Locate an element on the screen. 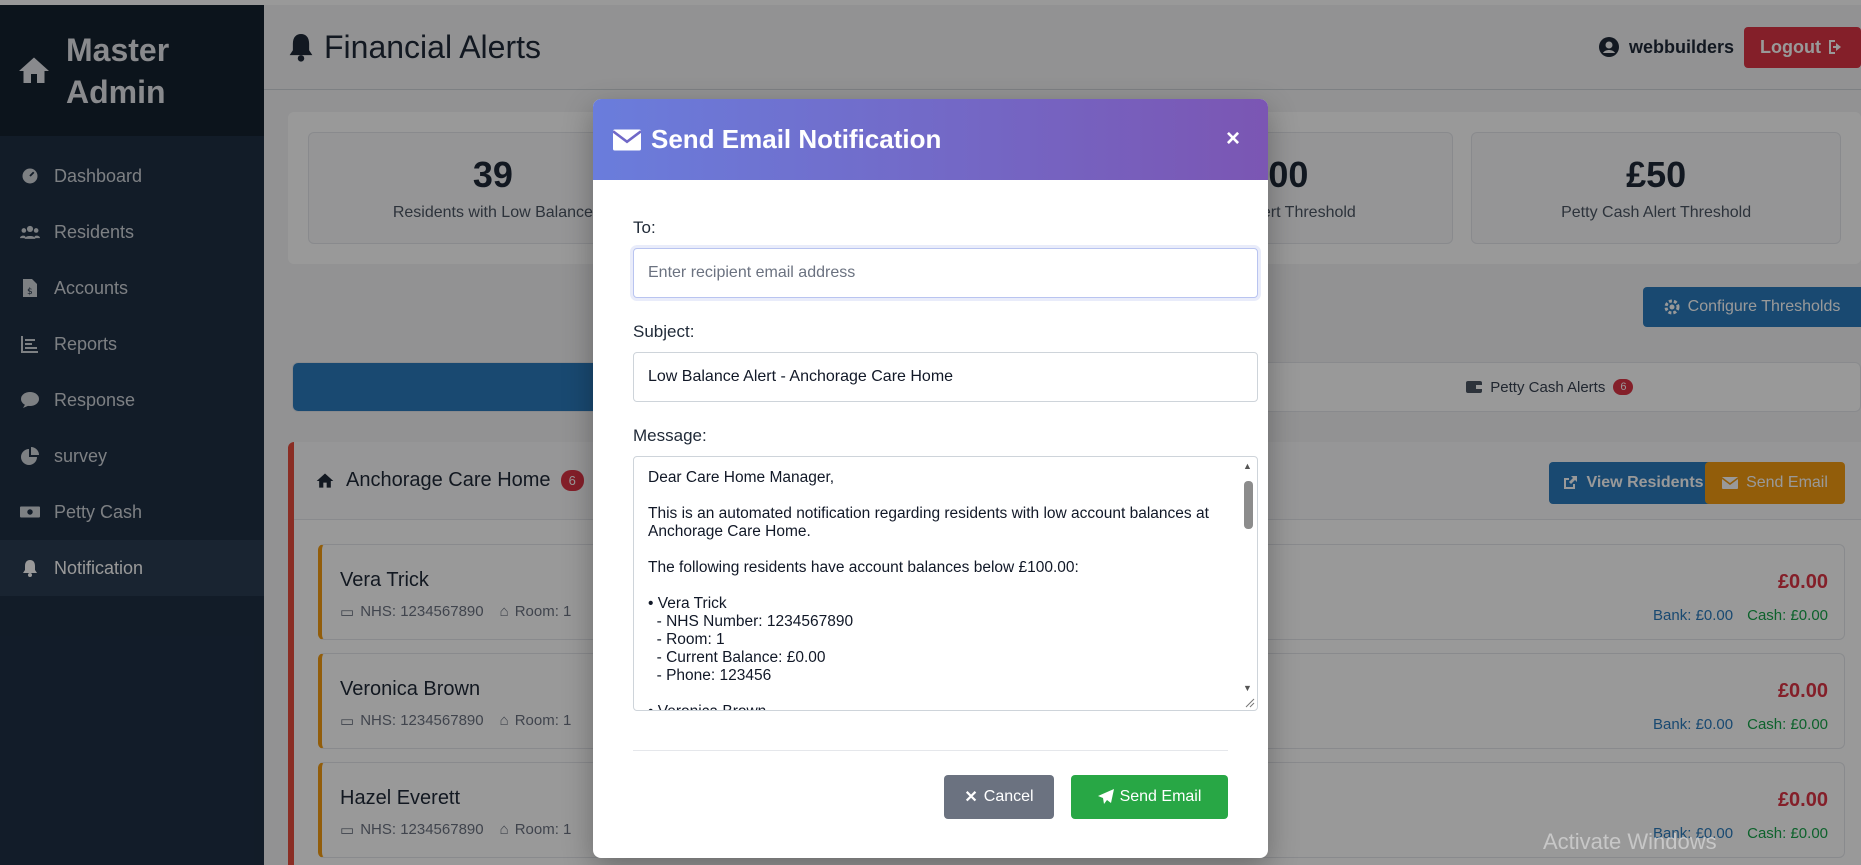  resize-handle-icon is located at coordinates (1249, 702).